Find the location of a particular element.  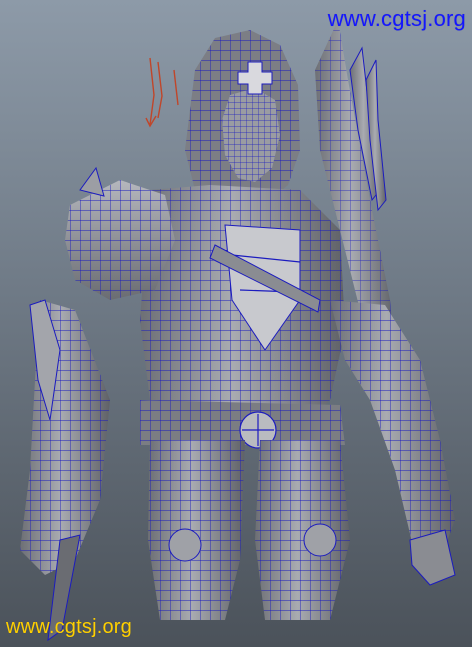

pivot-marker is located at coordinates (162, 92).